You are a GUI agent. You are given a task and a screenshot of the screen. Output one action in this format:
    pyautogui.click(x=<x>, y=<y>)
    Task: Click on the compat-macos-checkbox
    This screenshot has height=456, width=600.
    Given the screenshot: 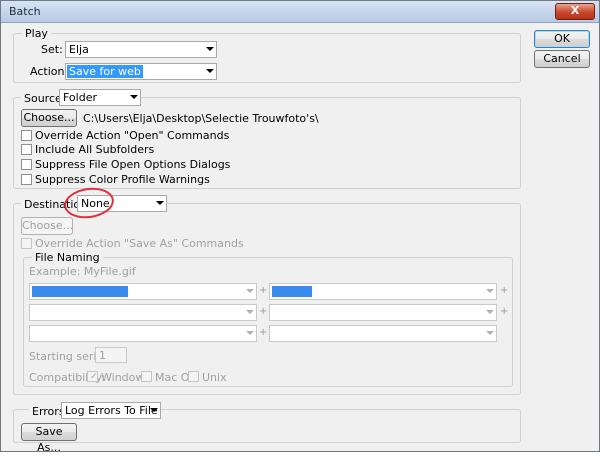 What is the action you would take?
    pyautogui.click(x=146, y=376)
    